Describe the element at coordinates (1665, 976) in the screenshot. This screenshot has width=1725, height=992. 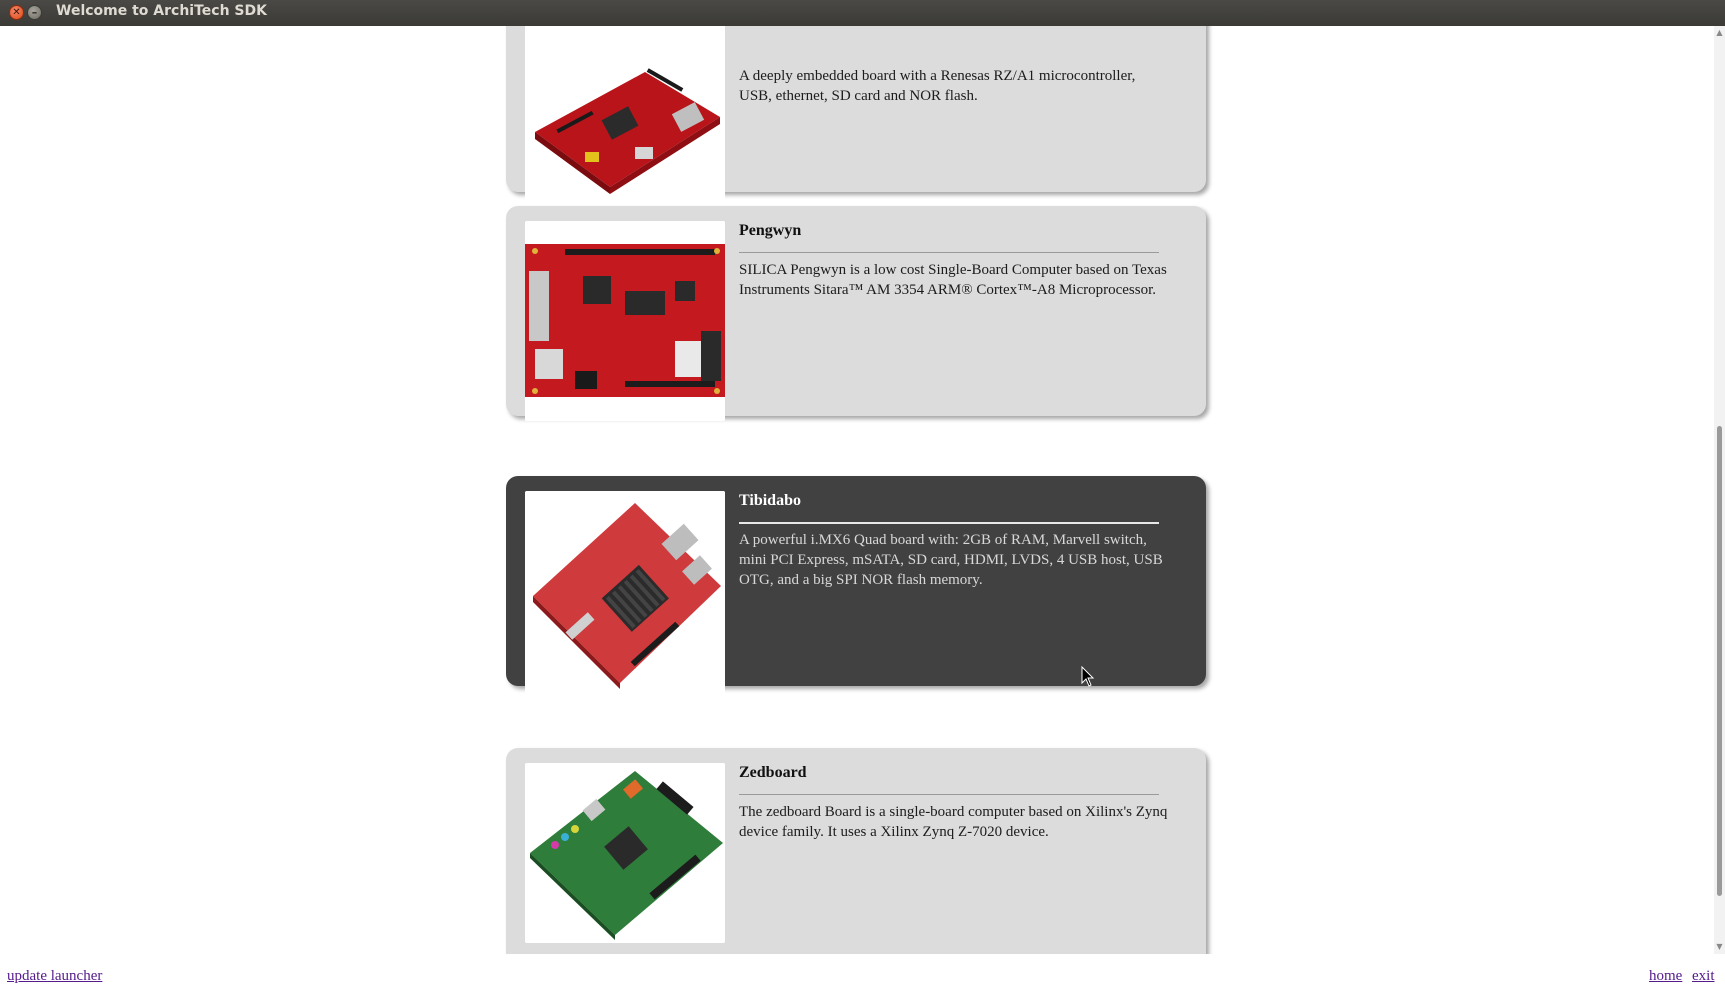
I see `home-link: home` at that location.